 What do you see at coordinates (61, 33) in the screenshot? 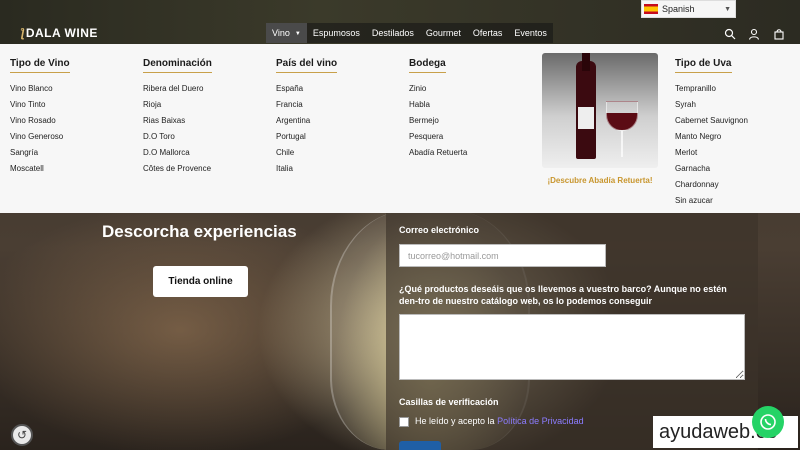
I see `brand-name: DALA WINE` at bounding box center [61, 33].